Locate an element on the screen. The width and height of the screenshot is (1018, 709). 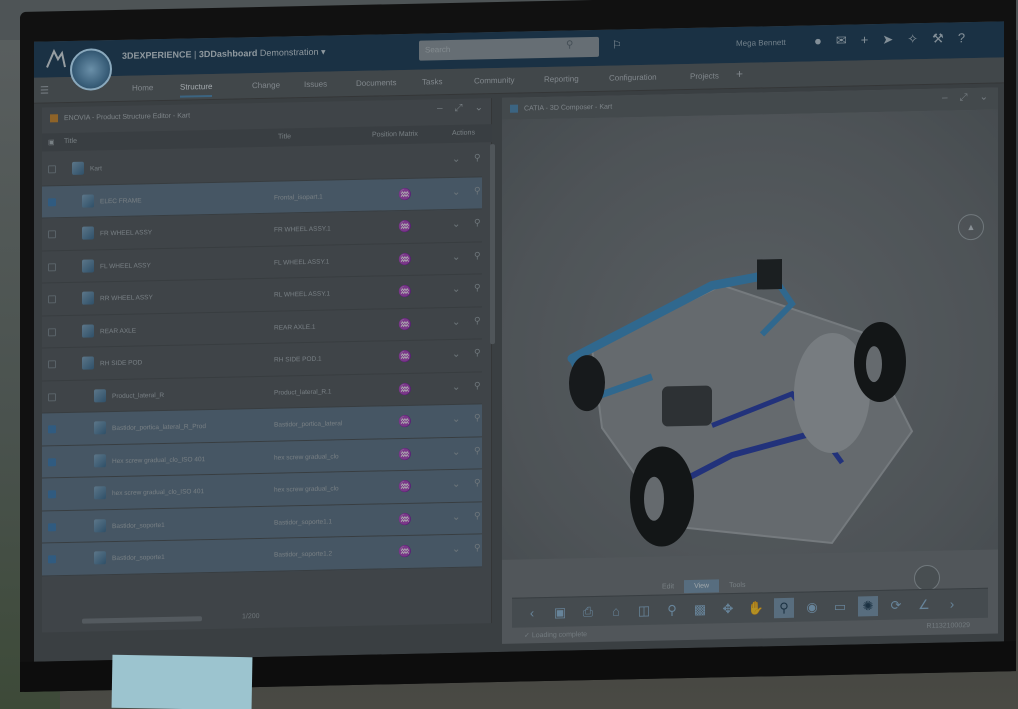
zoom-level: 1/200 is located at coordinates (251, 616).